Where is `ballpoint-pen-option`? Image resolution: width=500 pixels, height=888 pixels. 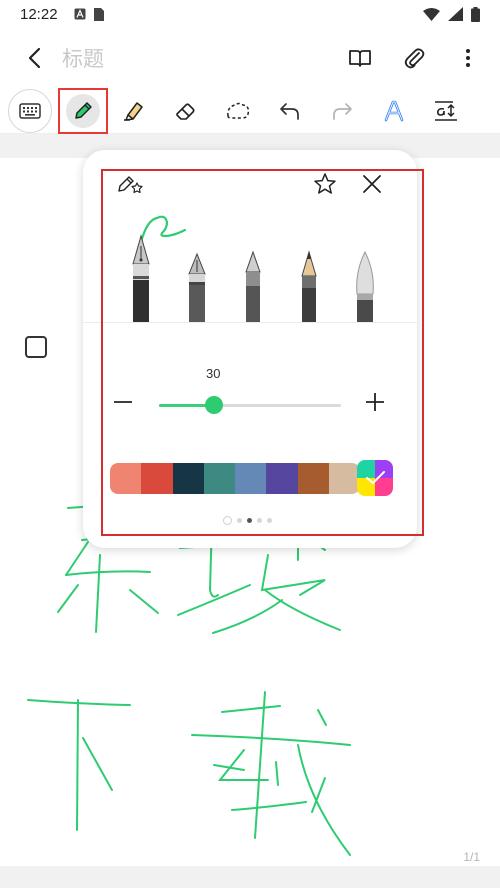 ballpoint-pen-option is located at coordinates (253, 271).